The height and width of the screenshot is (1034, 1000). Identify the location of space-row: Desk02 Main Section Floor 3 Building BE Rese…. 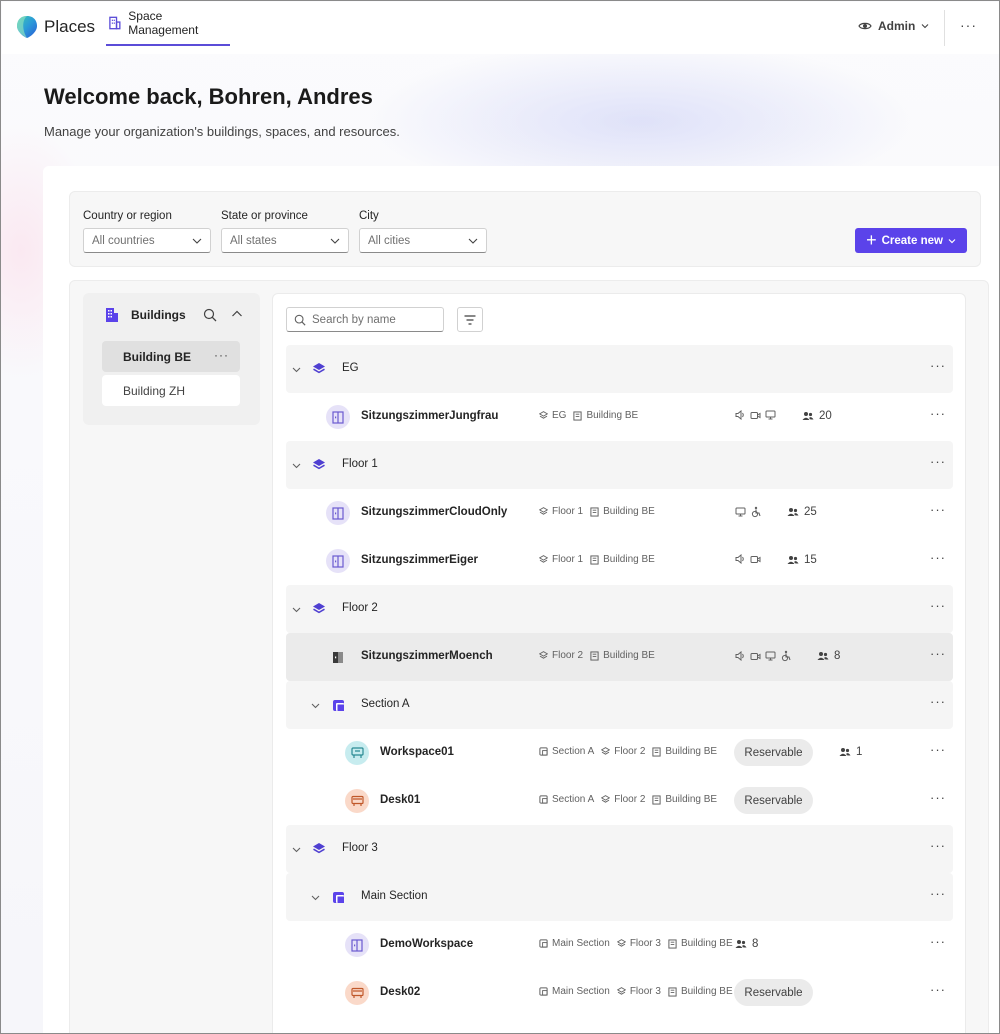
(619, 993).